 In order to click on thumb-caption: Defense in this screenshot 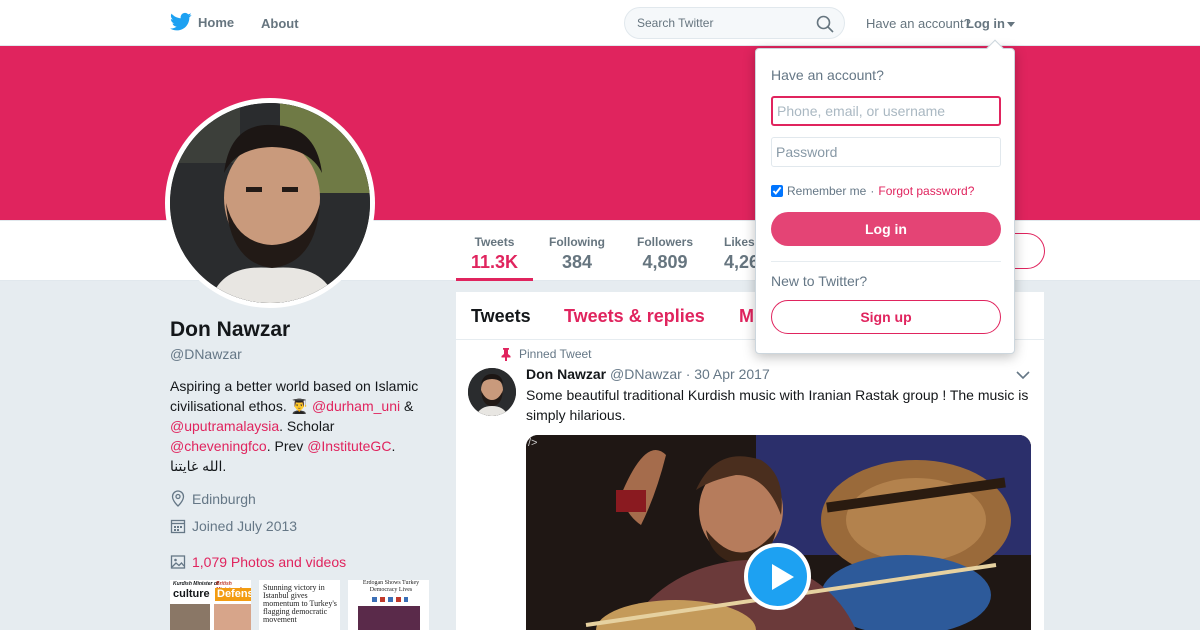, I will do `click(234, 594)`.